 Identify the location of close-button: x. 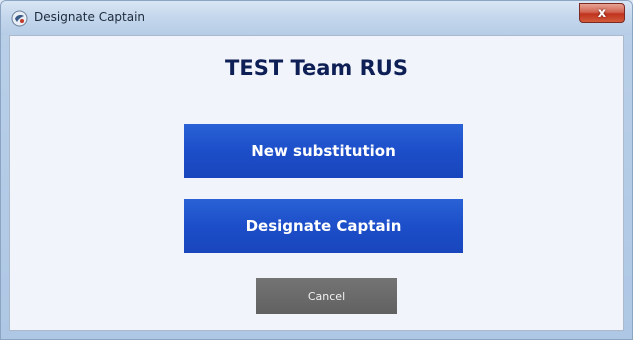
(602, 13).